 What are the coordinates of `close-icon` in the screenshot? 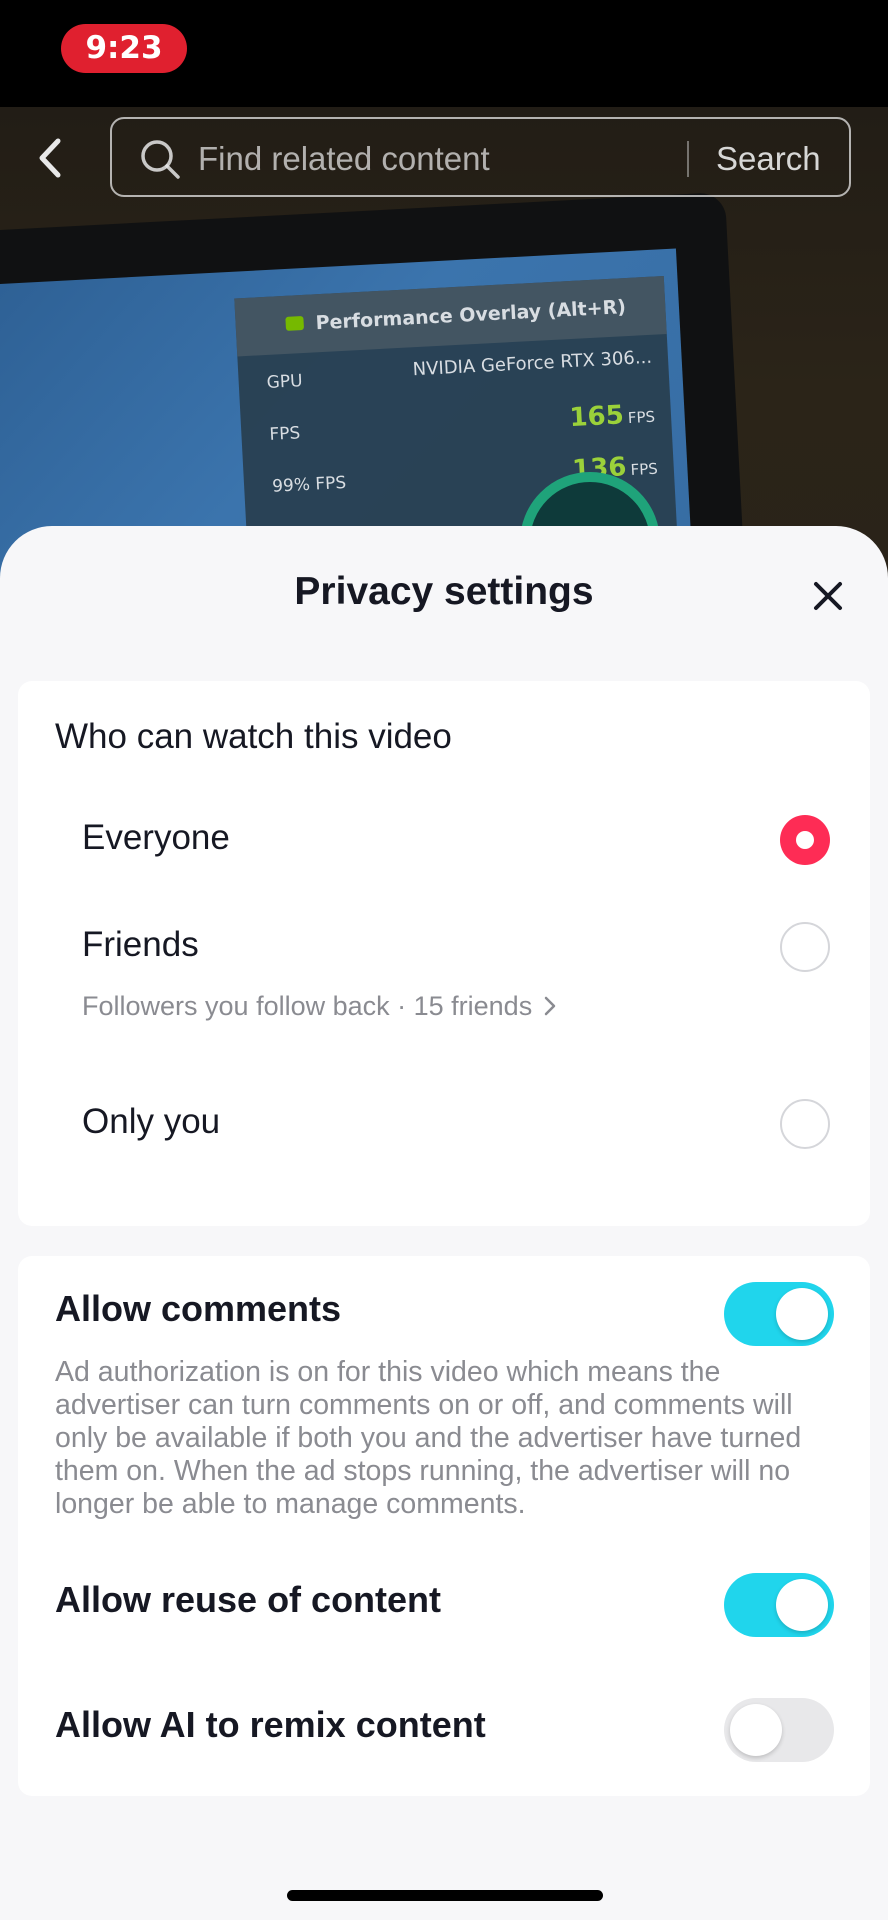 It's located at (828, 596).